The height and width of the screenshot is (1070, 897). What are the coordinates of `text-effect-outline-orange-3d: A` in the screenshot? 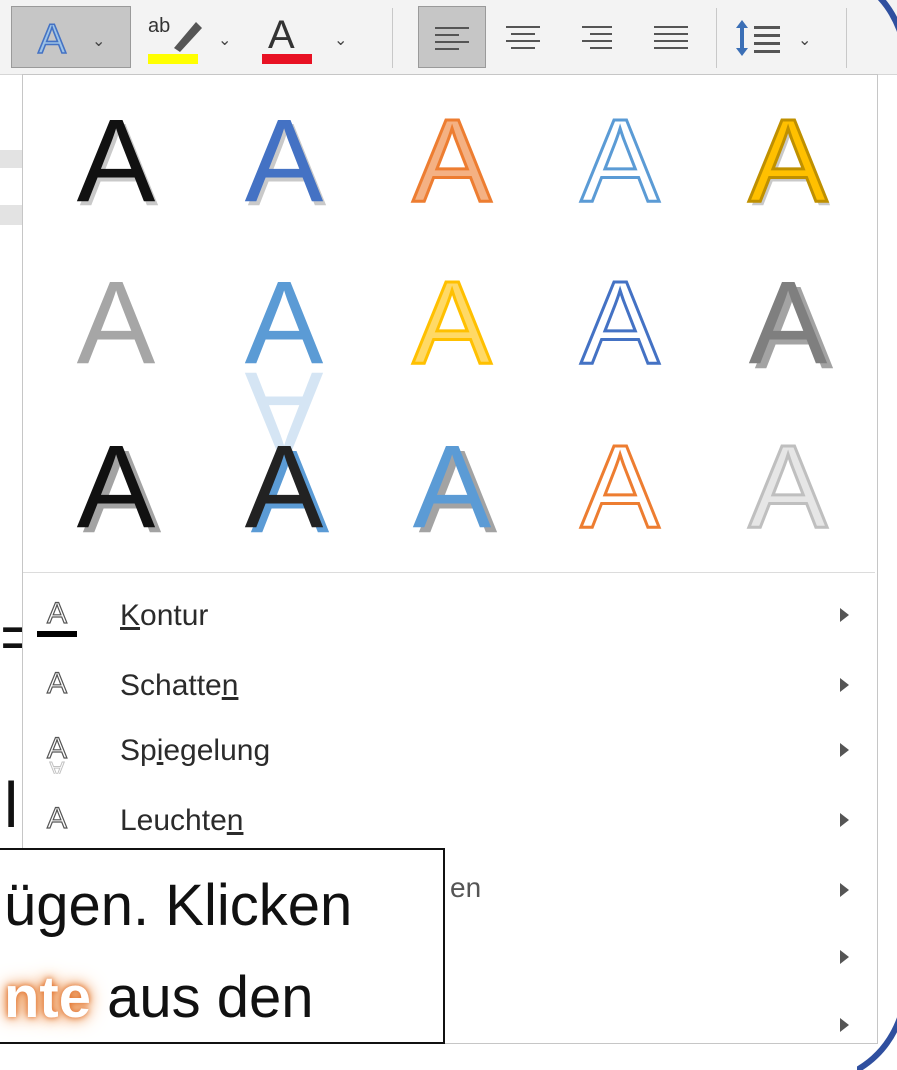 It's located at (620, 484).